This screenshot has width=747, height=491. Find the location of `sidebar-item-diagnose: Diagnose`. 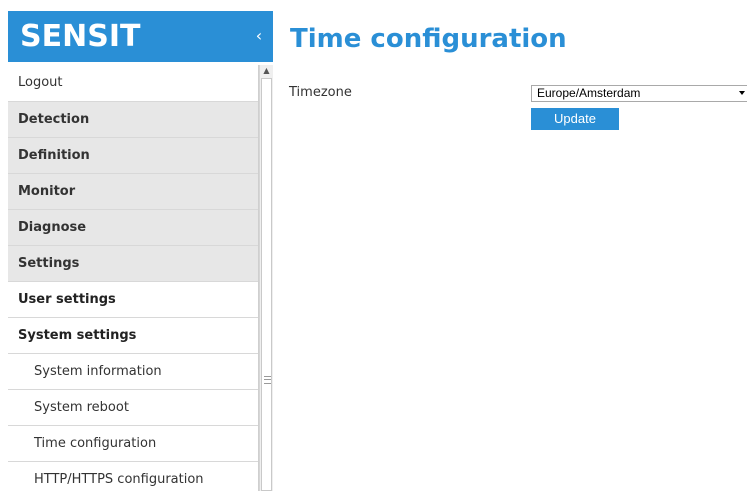

sidebar-item-diagnose: Diagnose is located at coordinates (133, 228).